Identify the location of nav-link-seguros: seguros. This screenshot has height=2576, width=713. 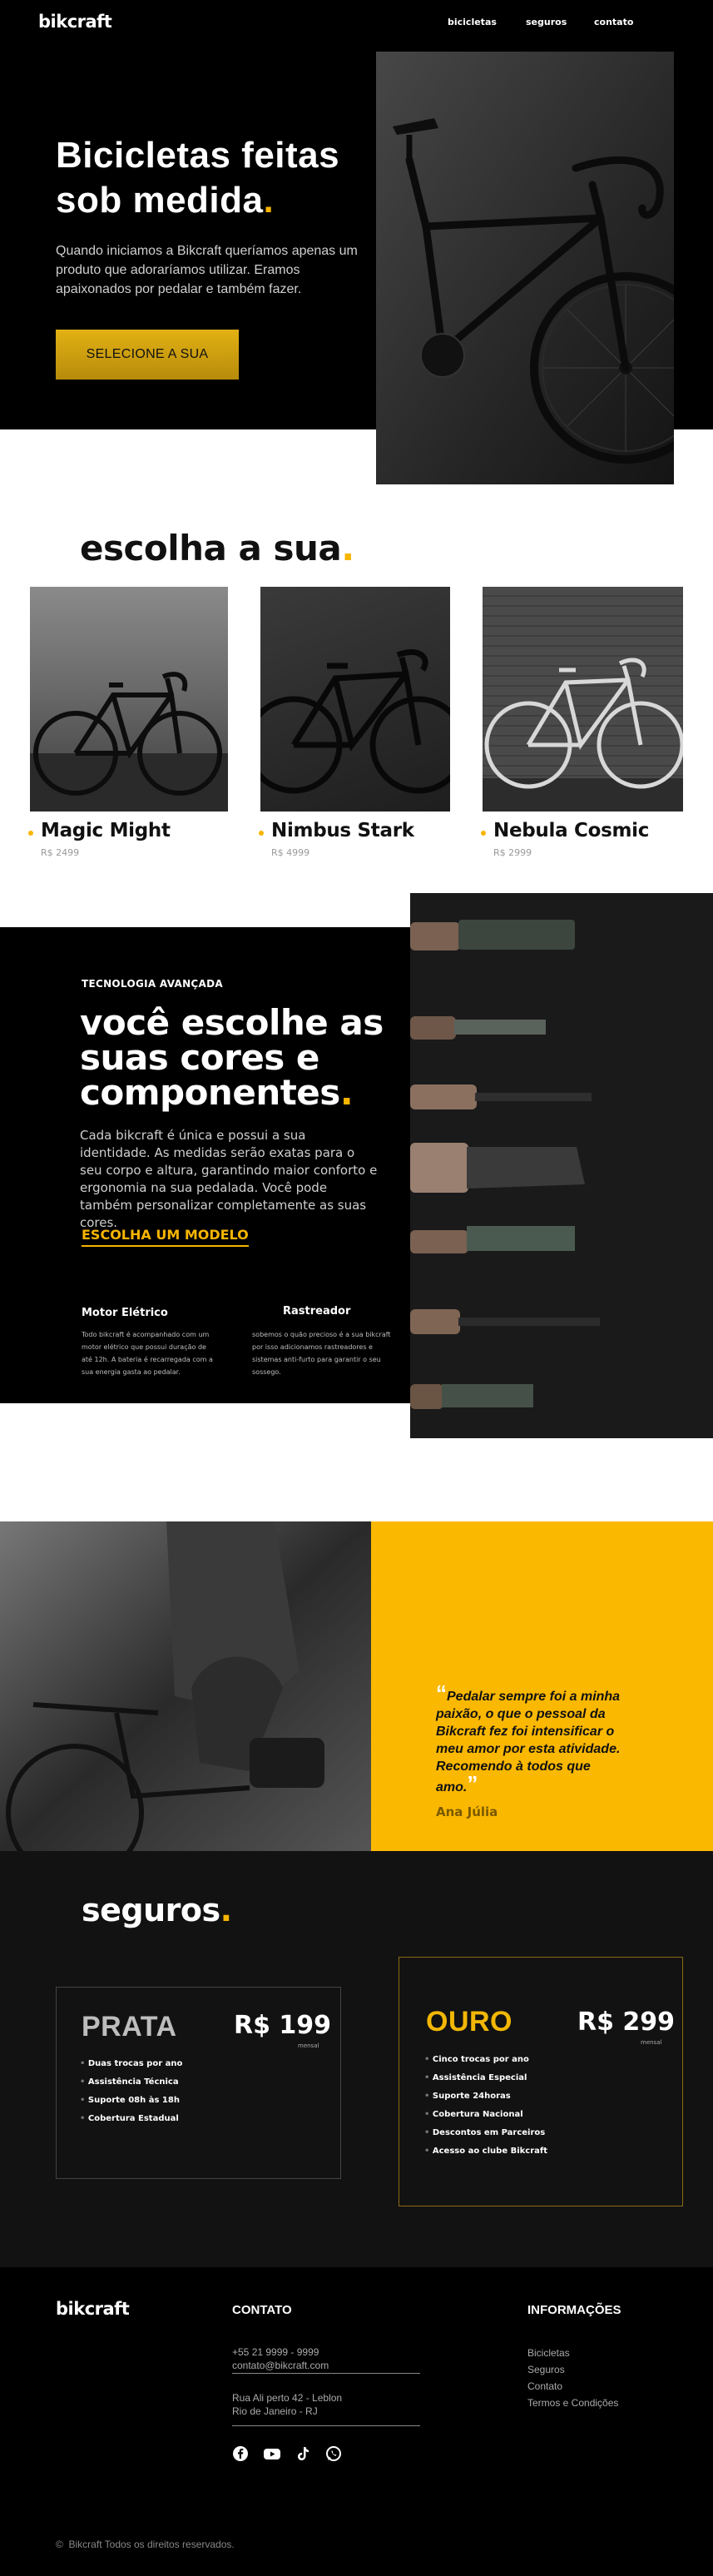
(546, 22).